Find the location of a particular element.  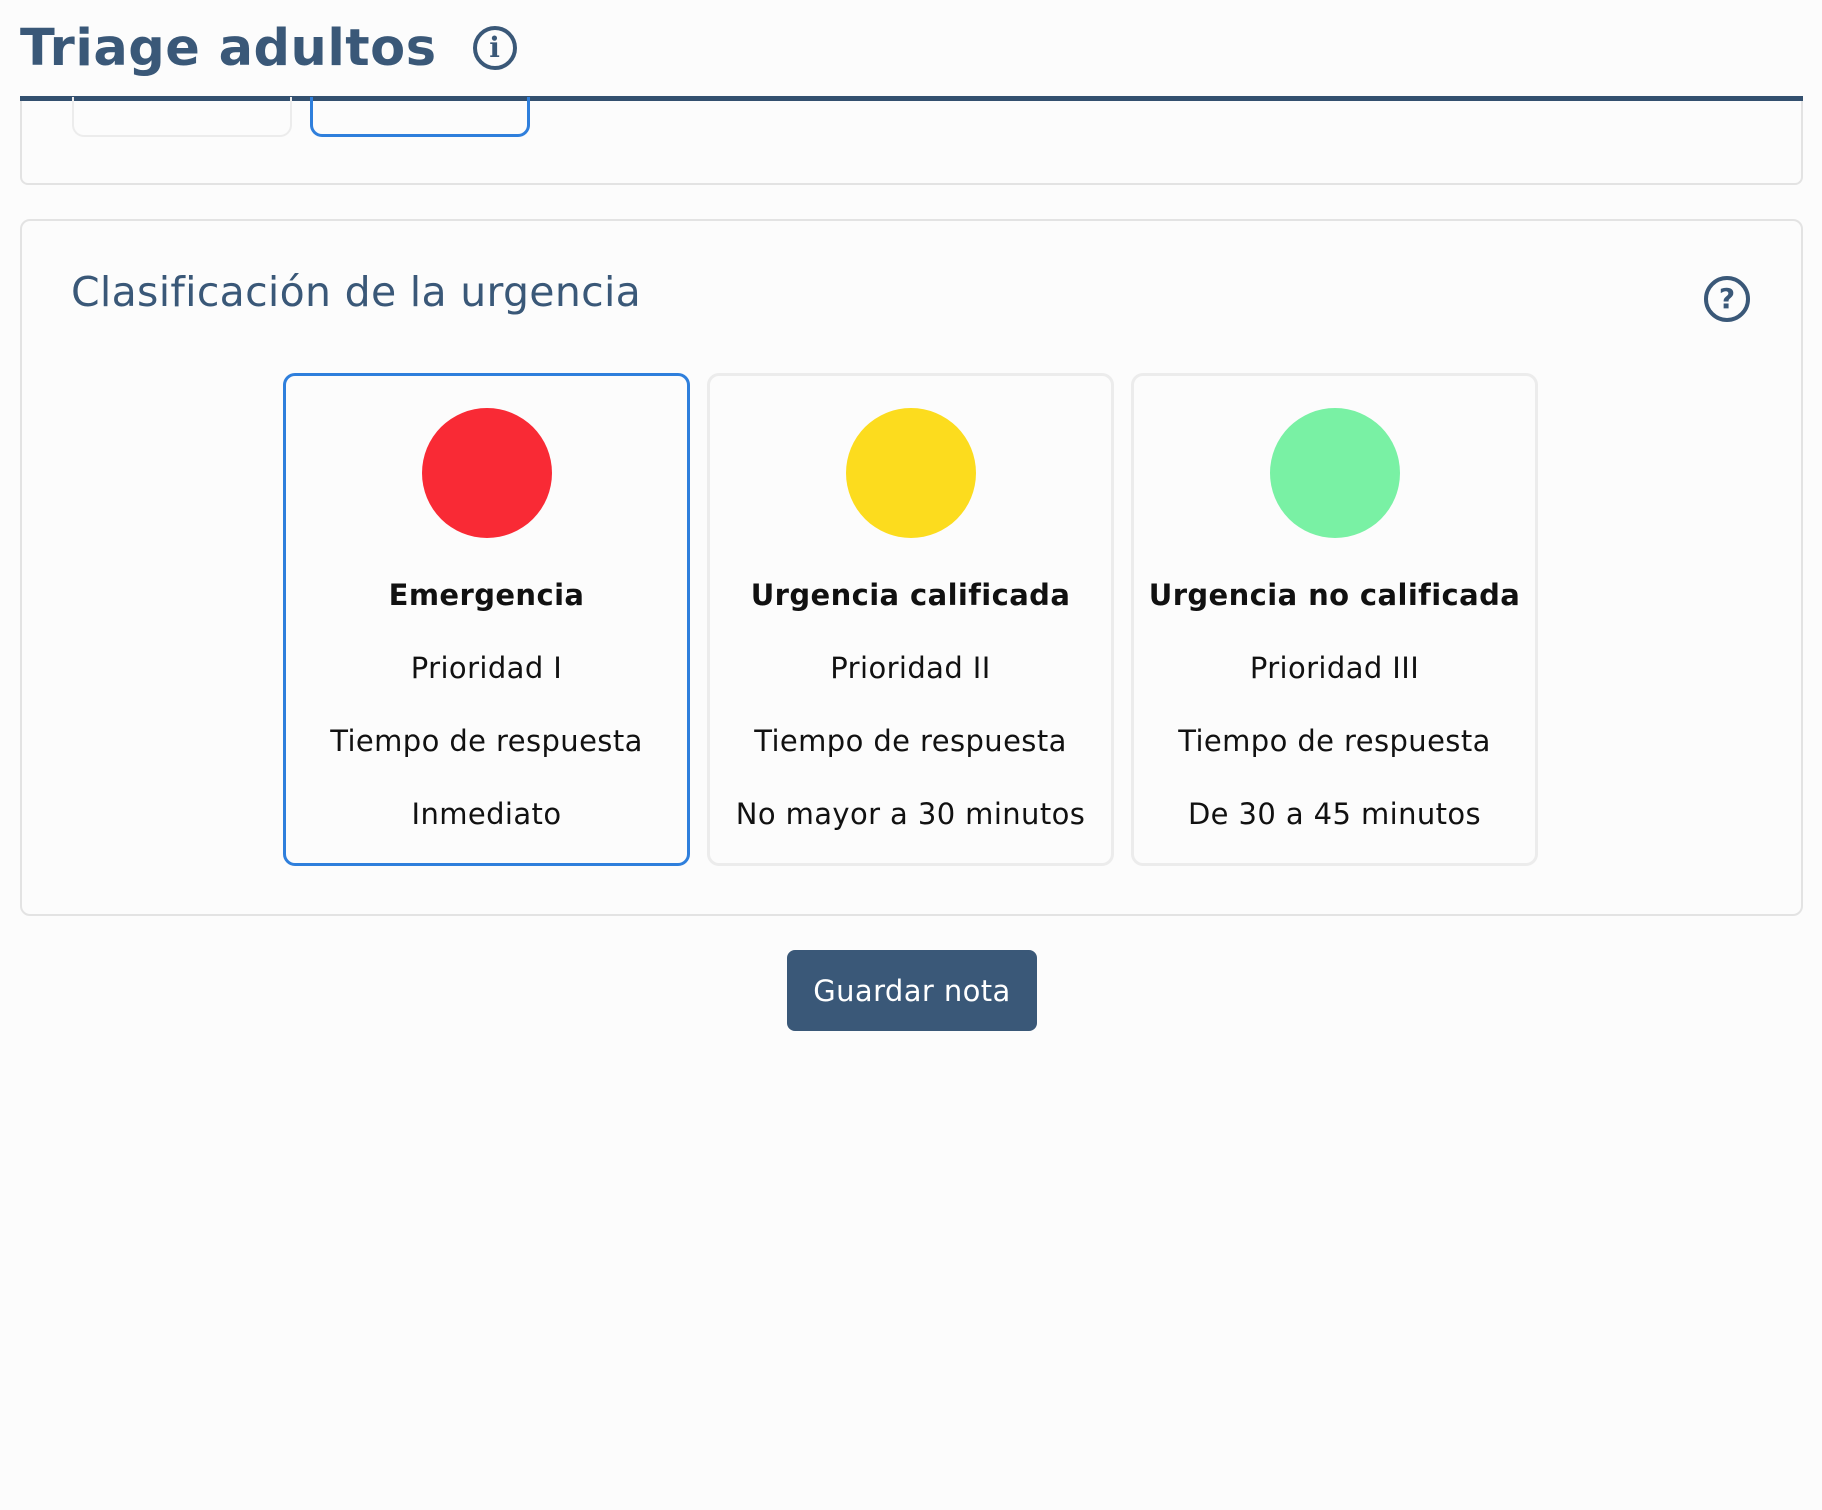

card-response-value: No mayor a 30 minutos is located at coordinates (910, 814).